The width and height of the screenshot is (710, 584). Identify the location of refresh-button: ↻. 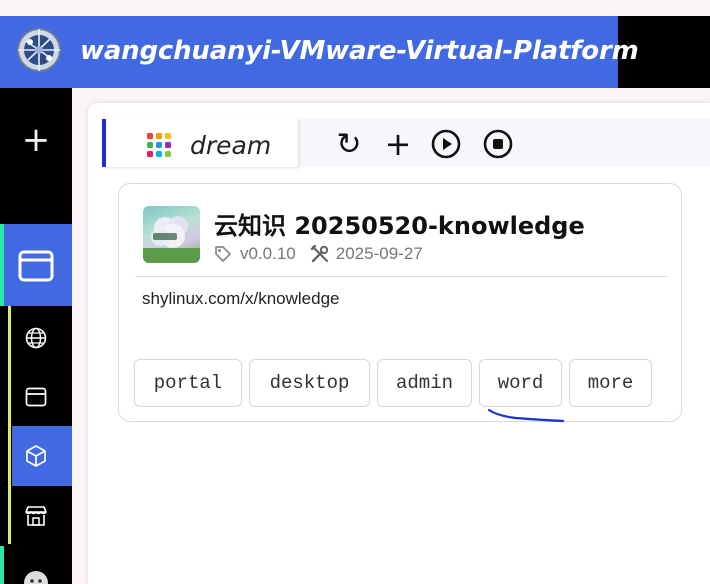
(349, 144).